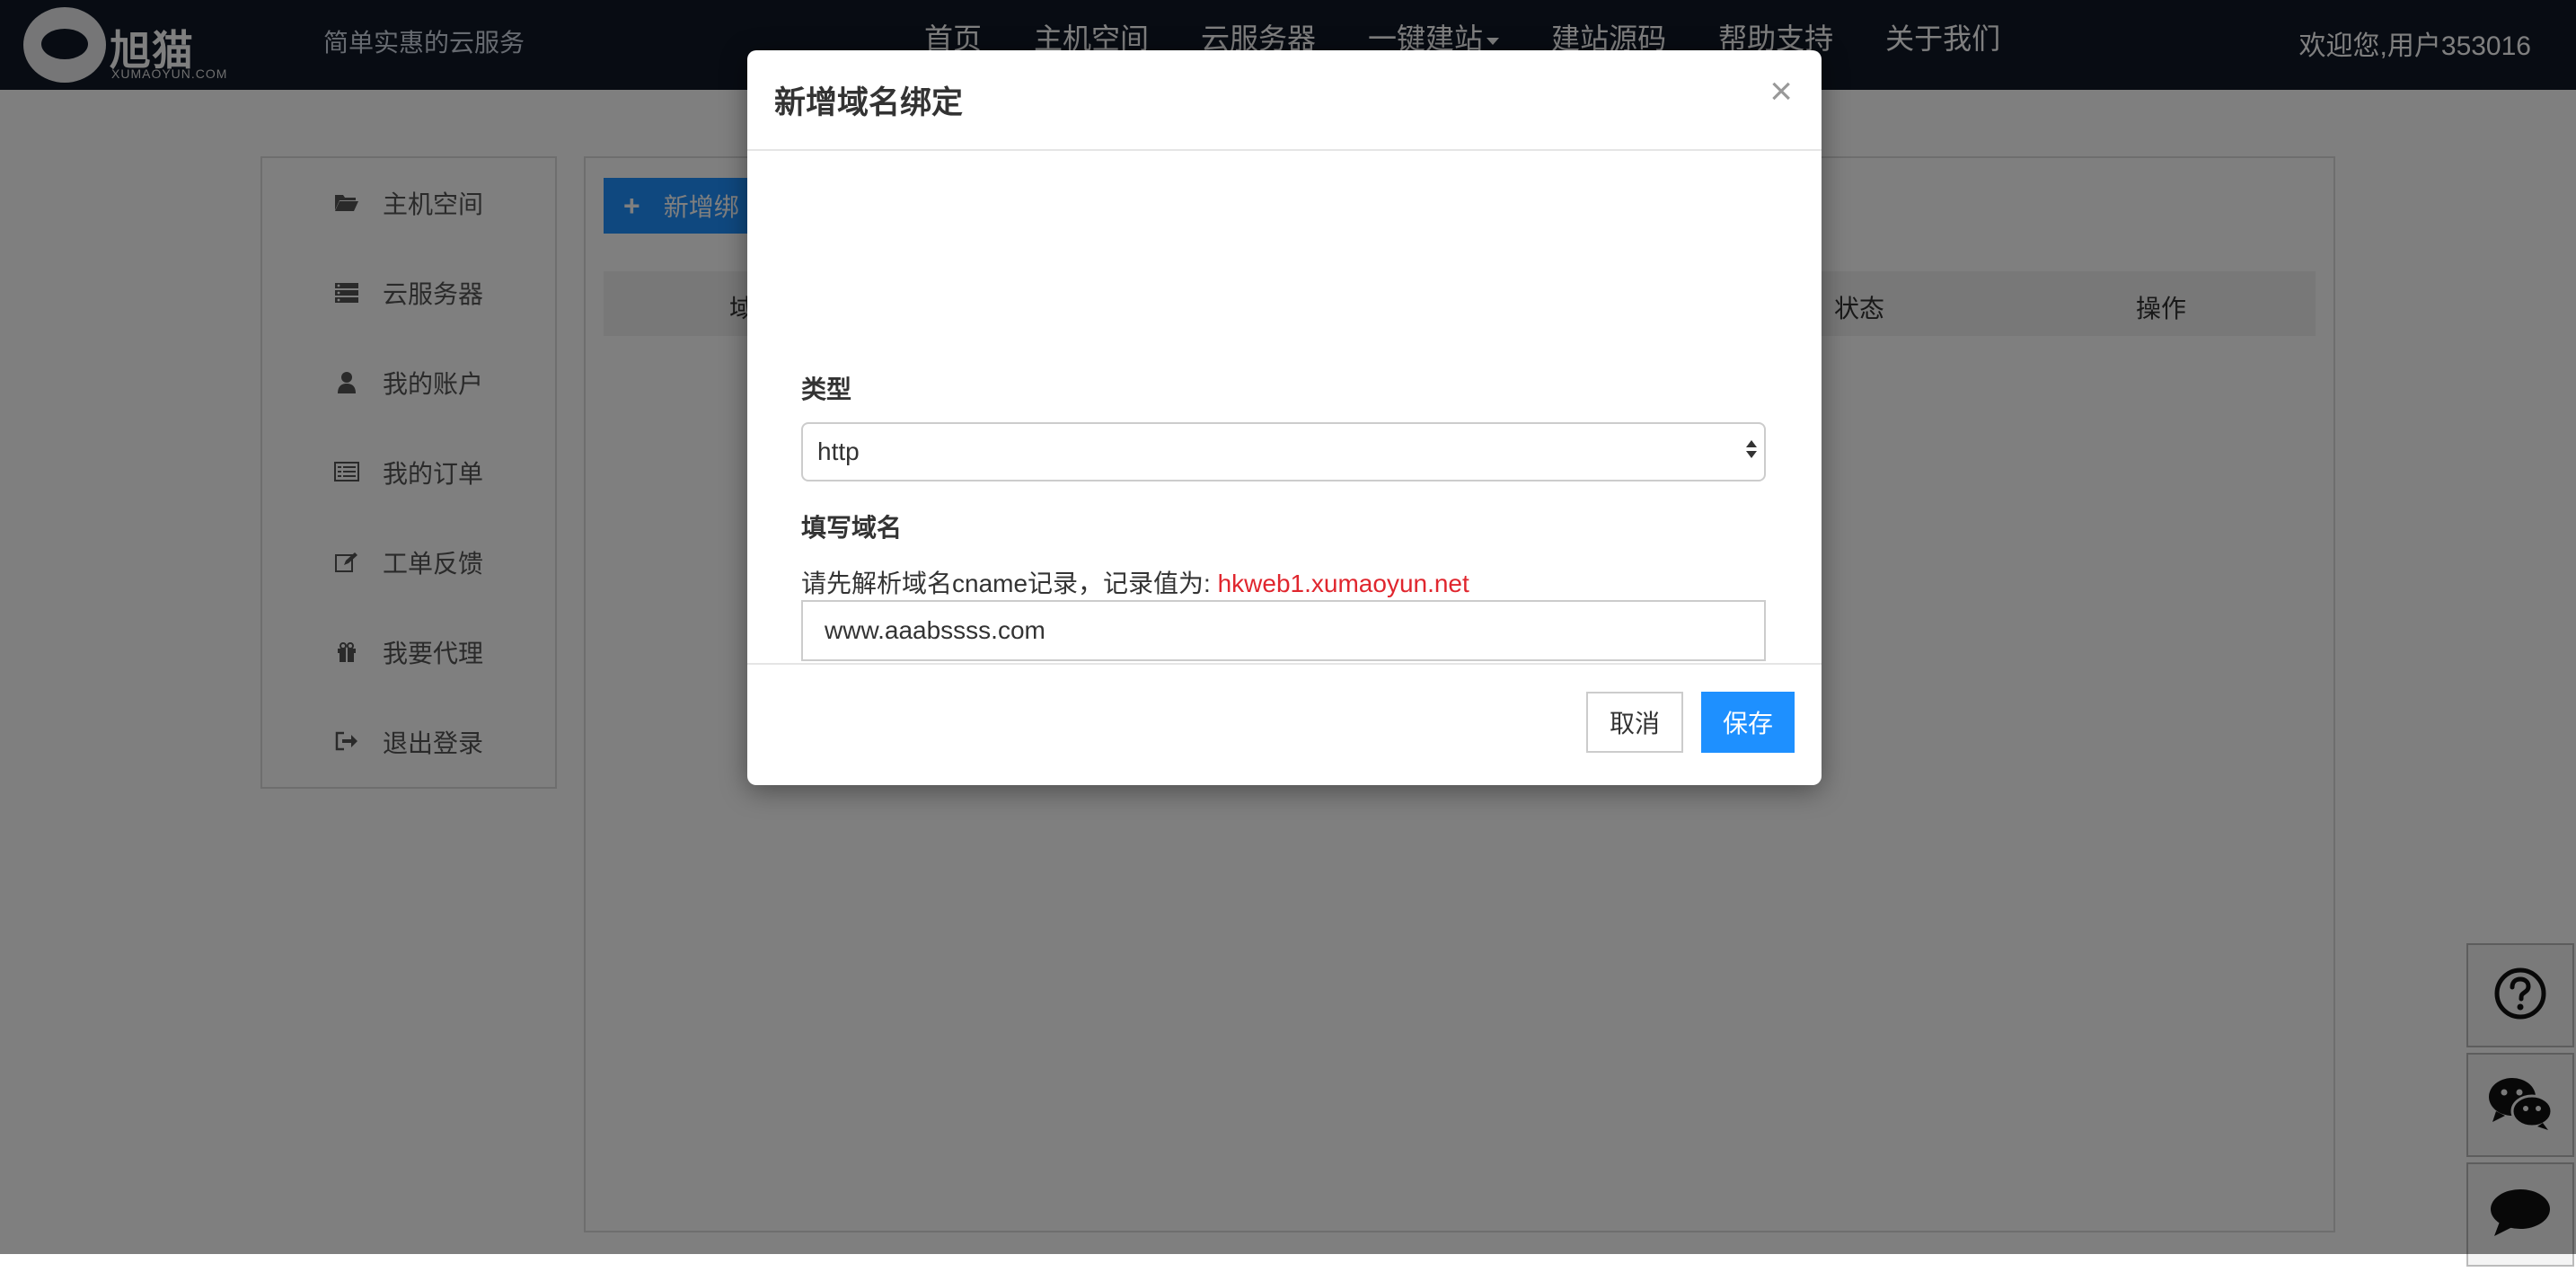 The width and height of the screenshot is (2576, 1272). I want to click on modal-footer: 取消 保存, so click(1284, 726).